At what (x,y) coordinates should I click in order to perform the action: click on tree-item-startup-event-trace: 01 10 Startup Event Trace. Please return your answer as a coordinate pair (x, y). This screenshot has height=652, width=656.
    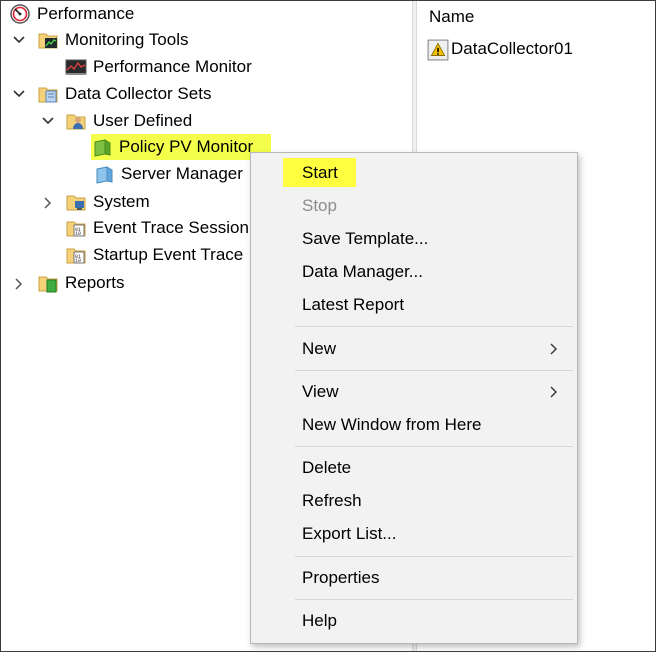
    Looking at the image, I should click on (154, 255).